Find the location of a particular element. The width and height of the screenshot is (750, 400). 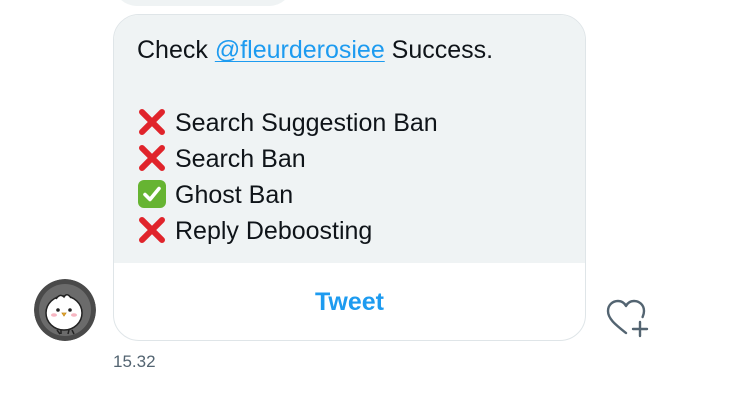

result-row: Search Ban is located at coordinates (221, 158).